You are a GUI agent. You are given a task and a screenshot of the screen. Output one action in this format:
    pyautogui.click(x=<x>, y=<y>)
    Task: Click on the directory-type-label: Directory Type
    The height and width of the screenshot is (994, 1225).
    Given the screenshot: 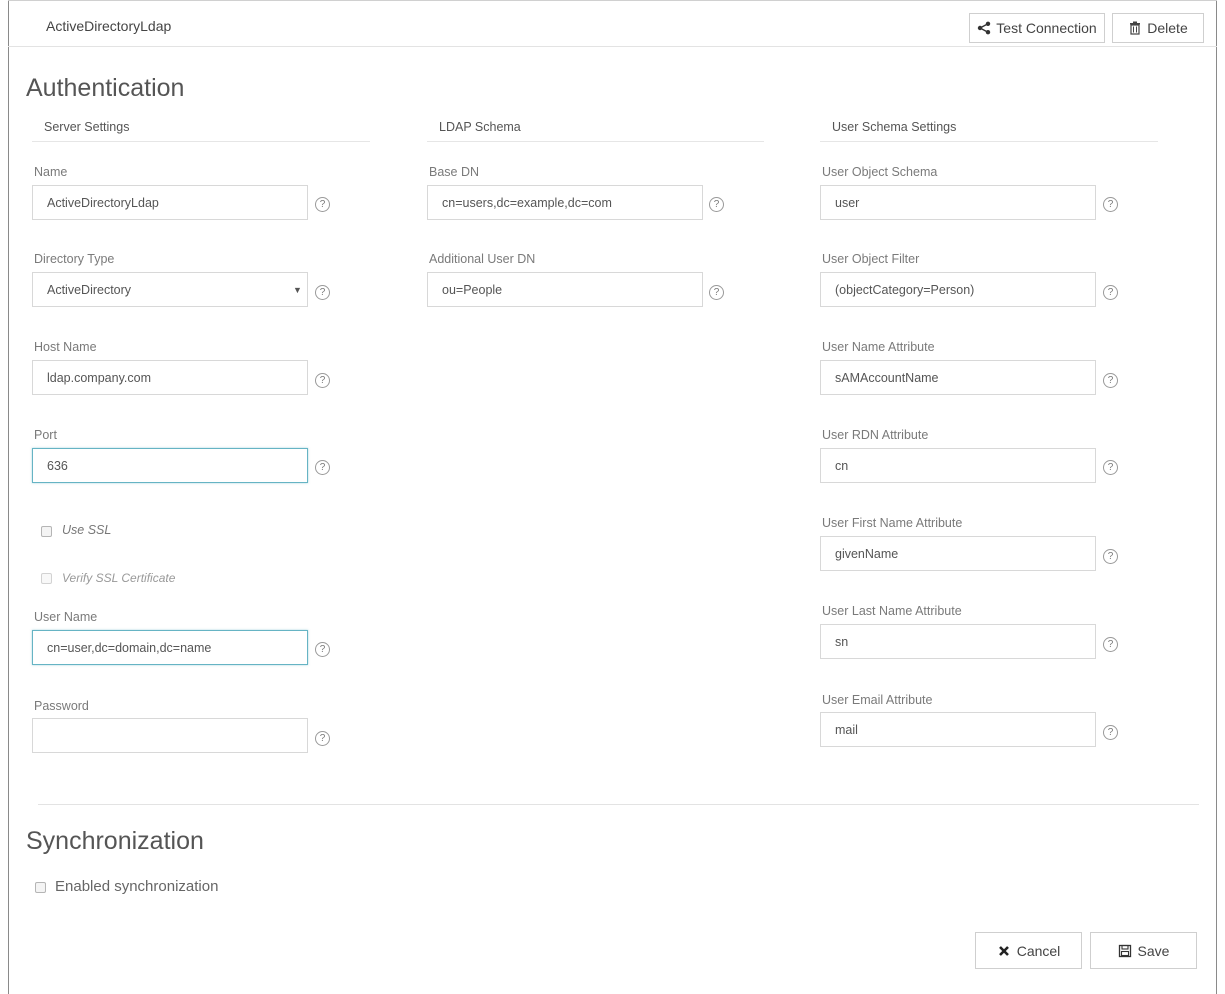 What is the action you would take?
    pyautogui.click(x=74, y=259)
    